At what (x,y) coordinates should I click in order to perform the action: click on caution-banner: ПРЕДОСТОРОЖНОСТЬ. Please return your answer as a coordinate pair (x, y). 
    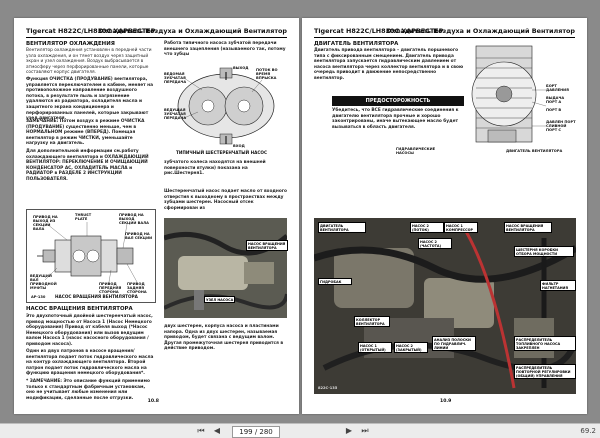
    Looking at the image, I should click on (398, 101).